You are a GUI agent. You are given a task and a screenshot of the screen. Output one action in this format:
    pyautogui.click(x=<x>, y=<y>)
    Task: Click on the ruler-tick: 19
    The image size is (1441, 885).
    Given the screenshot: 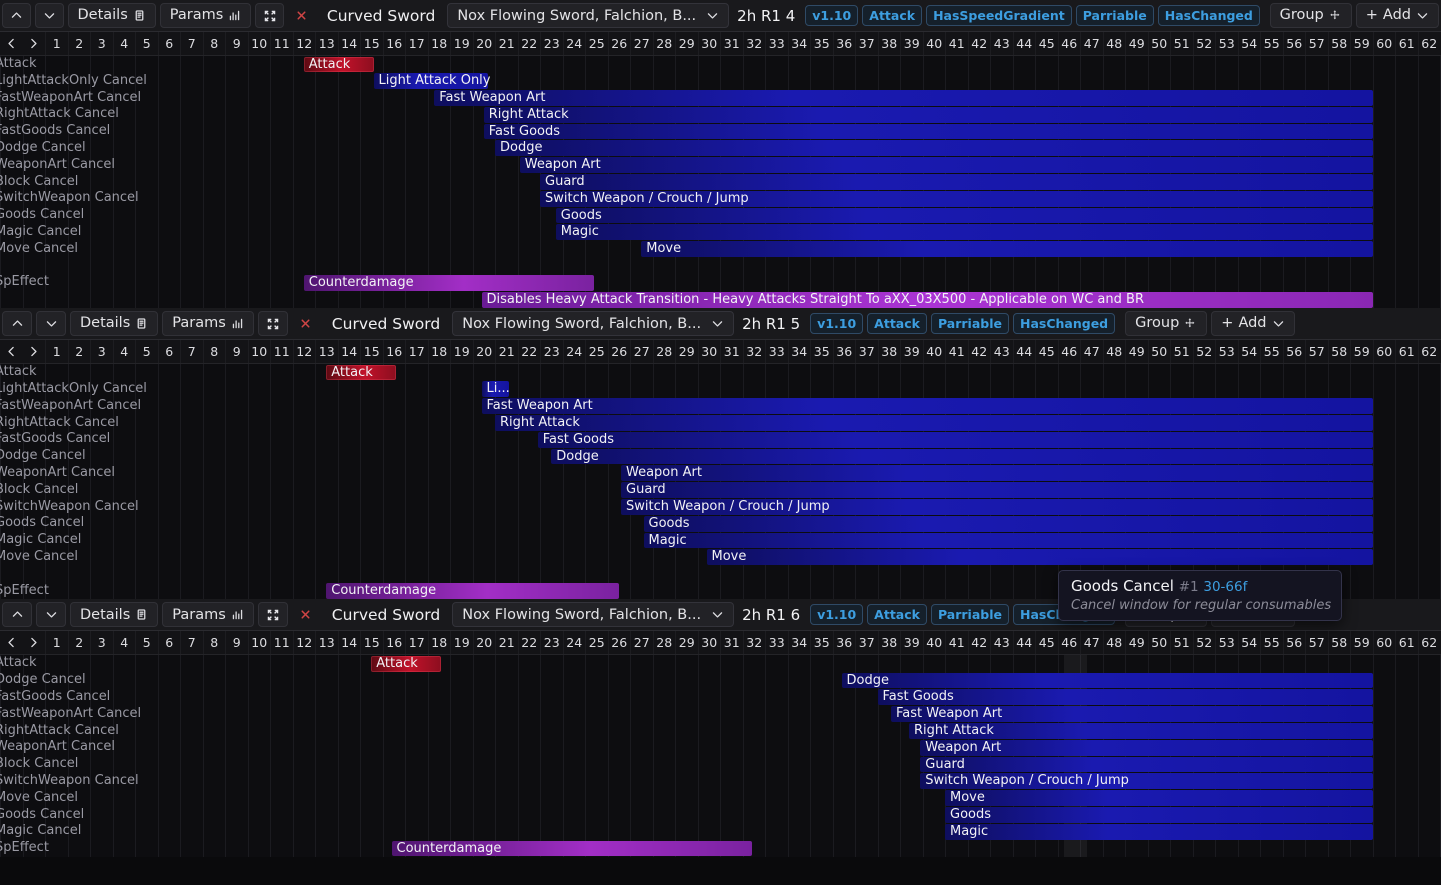 What is the action you would take?
    pyautogui.click(x=461, y=352)
    